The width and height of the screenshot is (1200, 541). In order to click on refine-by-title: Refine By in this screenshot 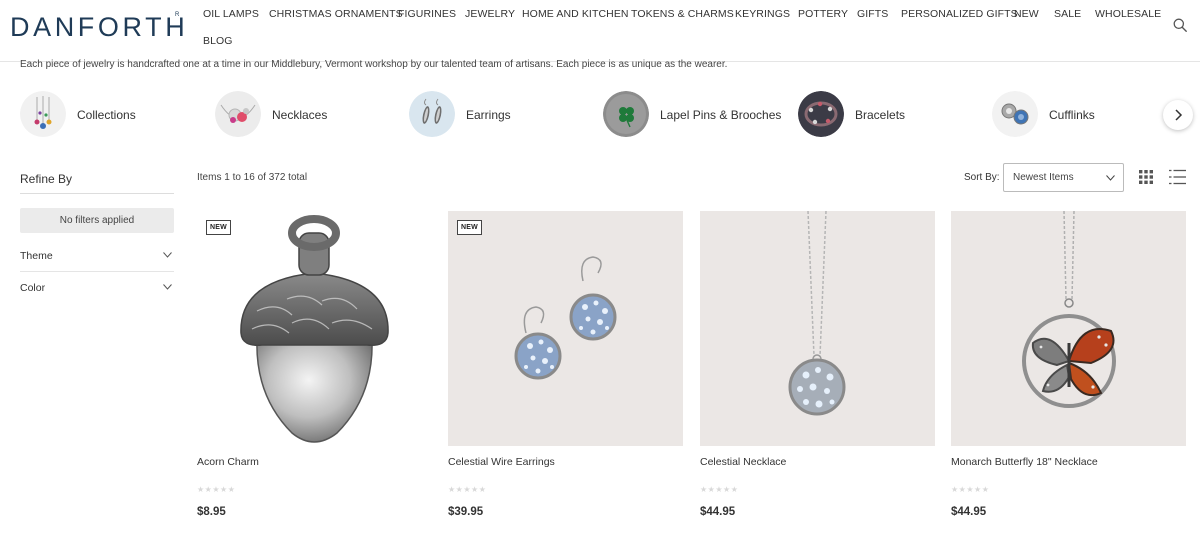, I will do `click(46, 179)`.